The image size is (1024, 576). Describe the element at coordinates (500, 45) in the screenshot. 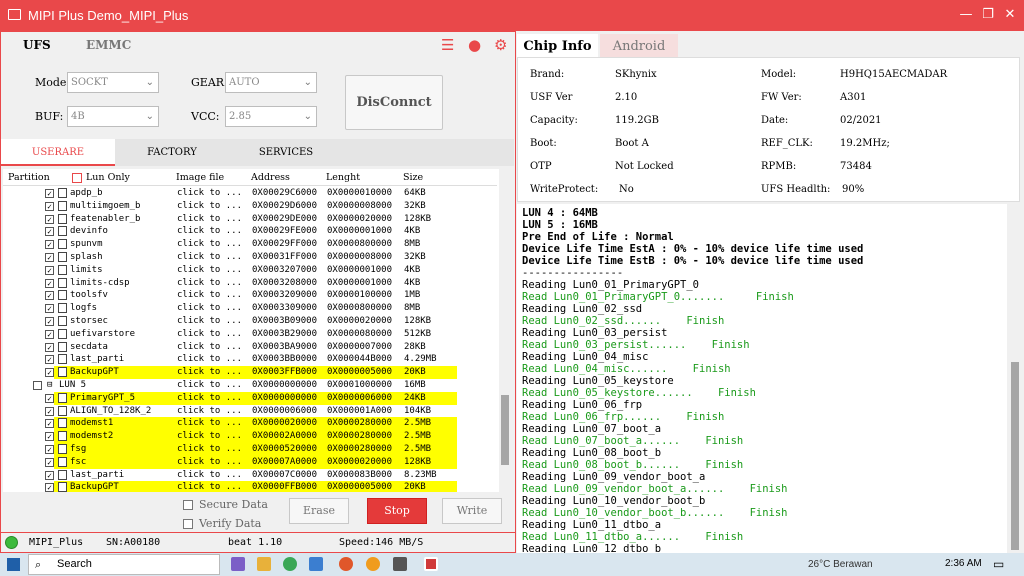

I see `gear-icon: ⚙` at that location.